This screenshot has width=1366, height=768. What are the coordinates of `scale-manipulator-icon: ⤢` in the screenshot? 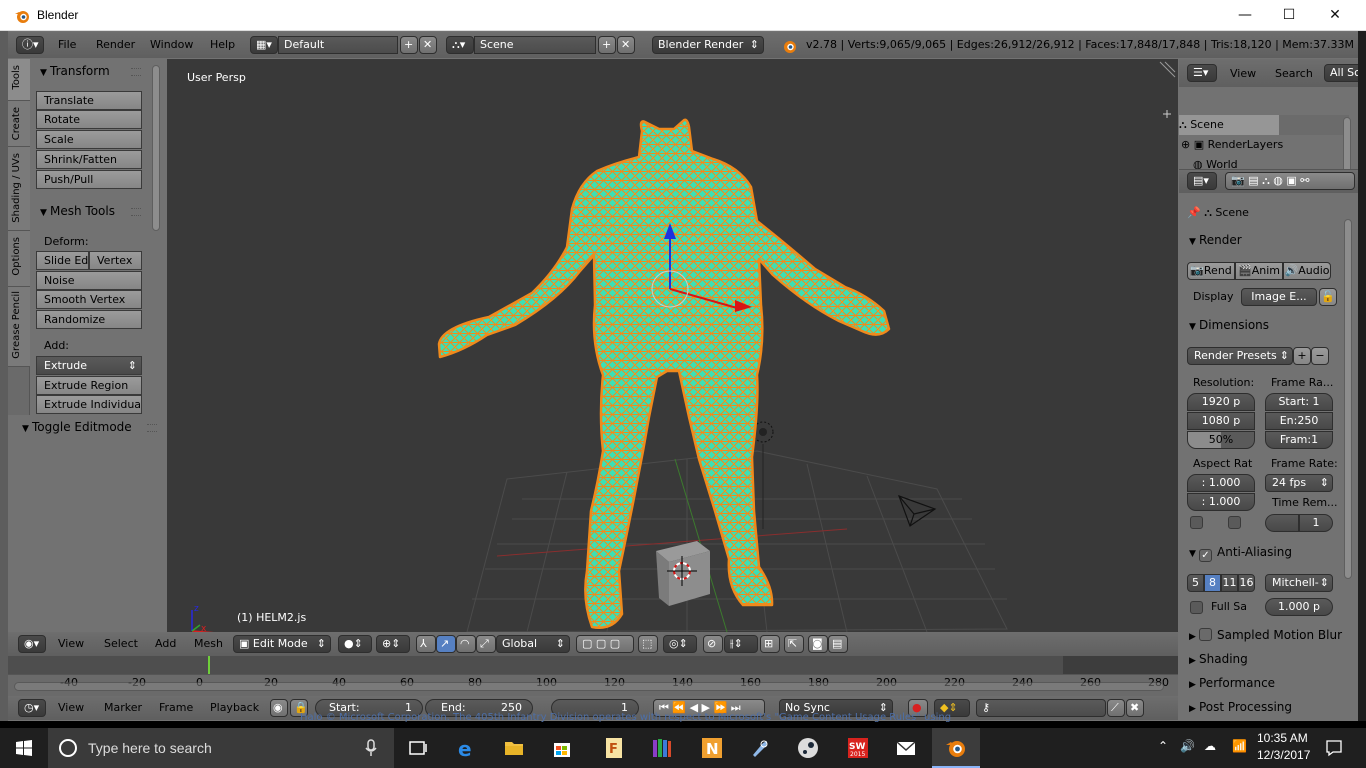 It's located at (486, 644).